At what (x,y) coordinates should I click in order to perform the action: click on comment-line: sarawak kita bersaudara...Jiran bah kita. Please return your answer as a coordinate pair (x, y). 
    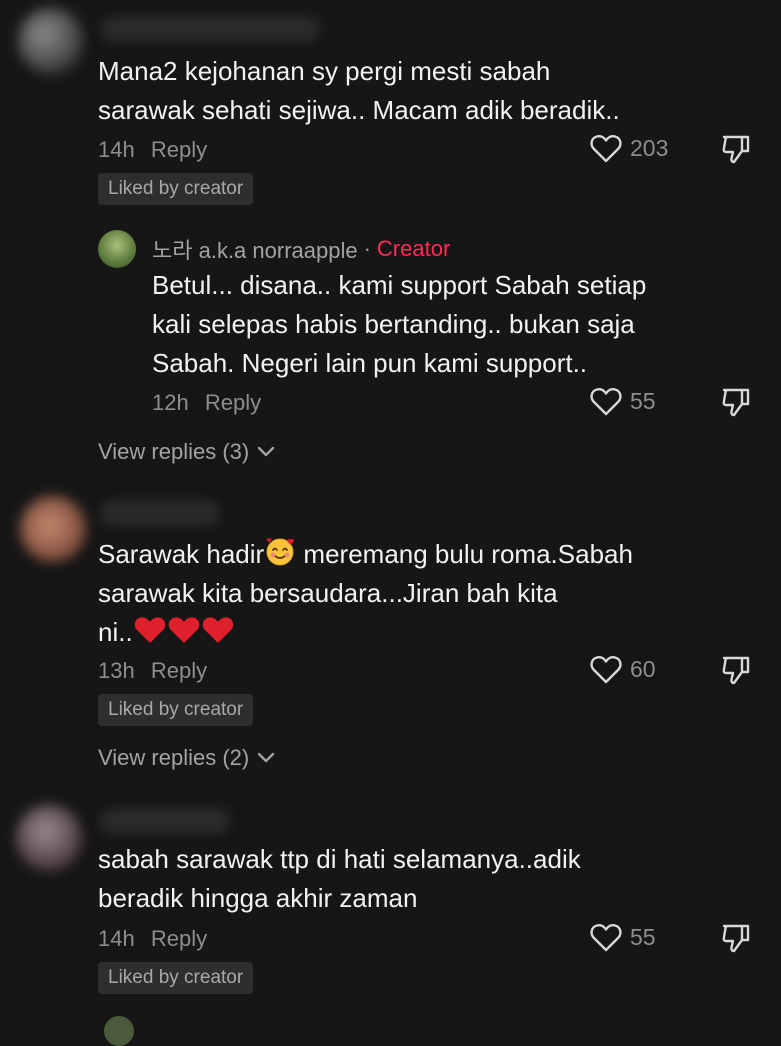
    Looking at the image, I should click on (328, 593).